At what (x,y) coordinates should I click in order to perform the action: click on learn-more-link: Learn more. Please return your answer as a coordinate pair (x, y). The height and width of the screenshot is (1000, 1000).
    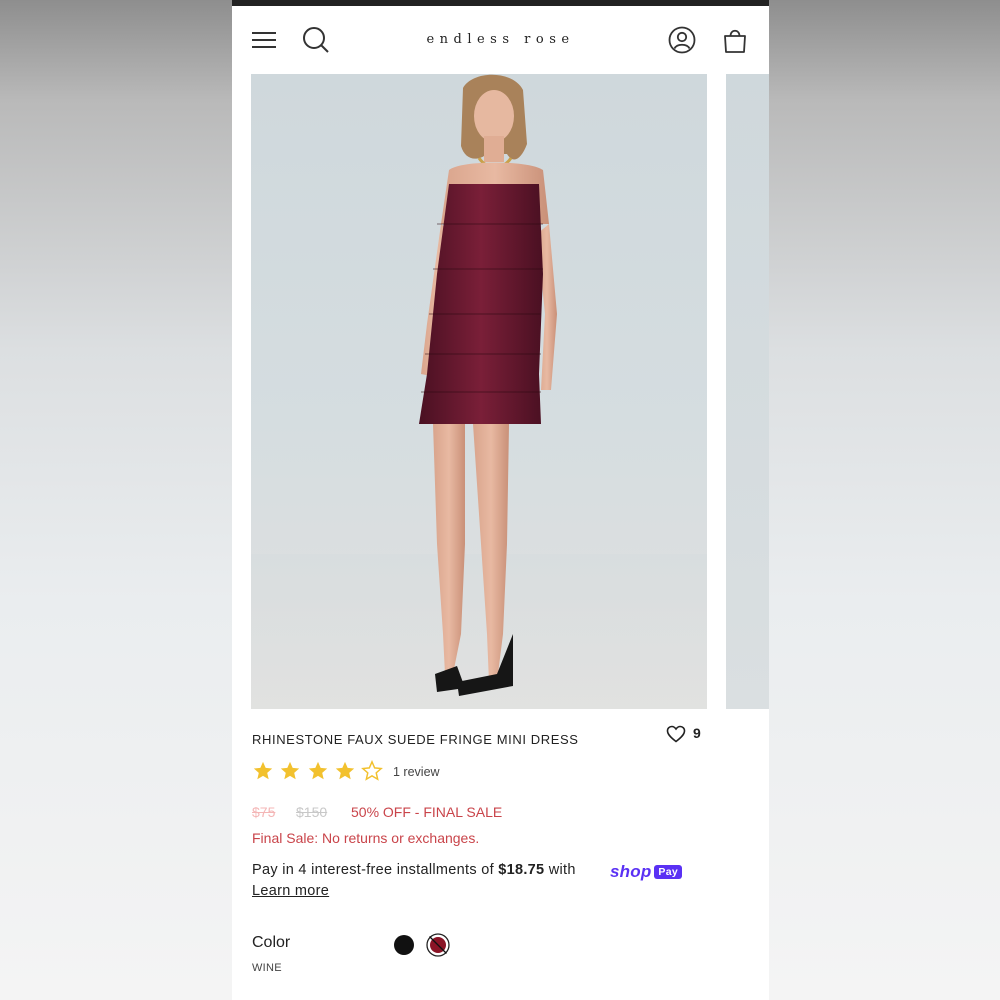
    Looking at the image, I should click on (290, 891).